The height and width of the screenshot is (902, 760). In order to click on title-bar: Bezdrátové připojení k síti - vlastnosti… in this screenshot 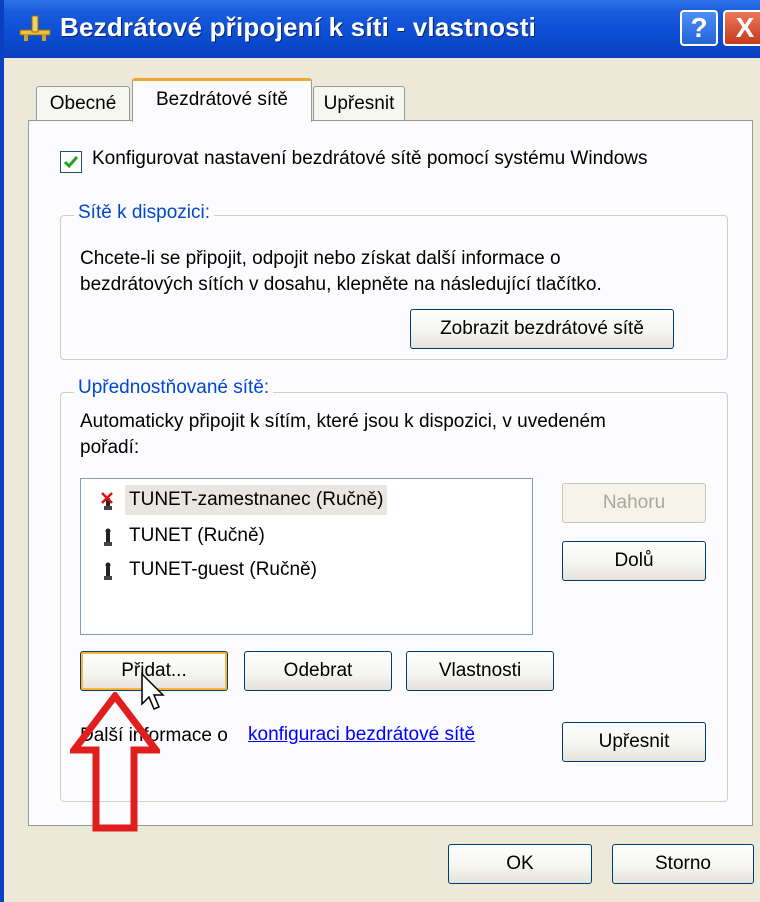, I will do `click(382, 29)`.